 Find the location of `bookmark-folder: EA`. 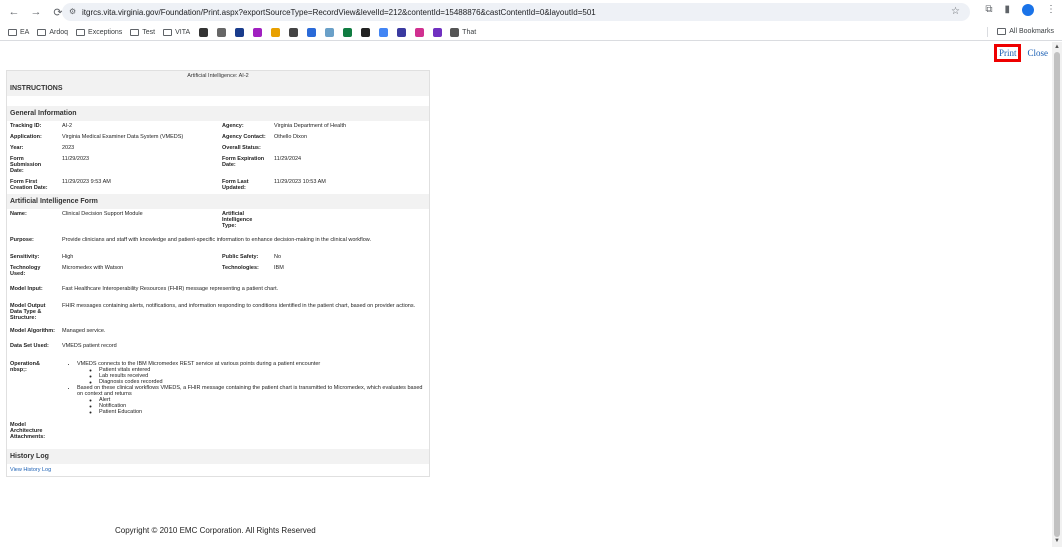

bookmark-folder: EA is located at coordinates (18, 32).